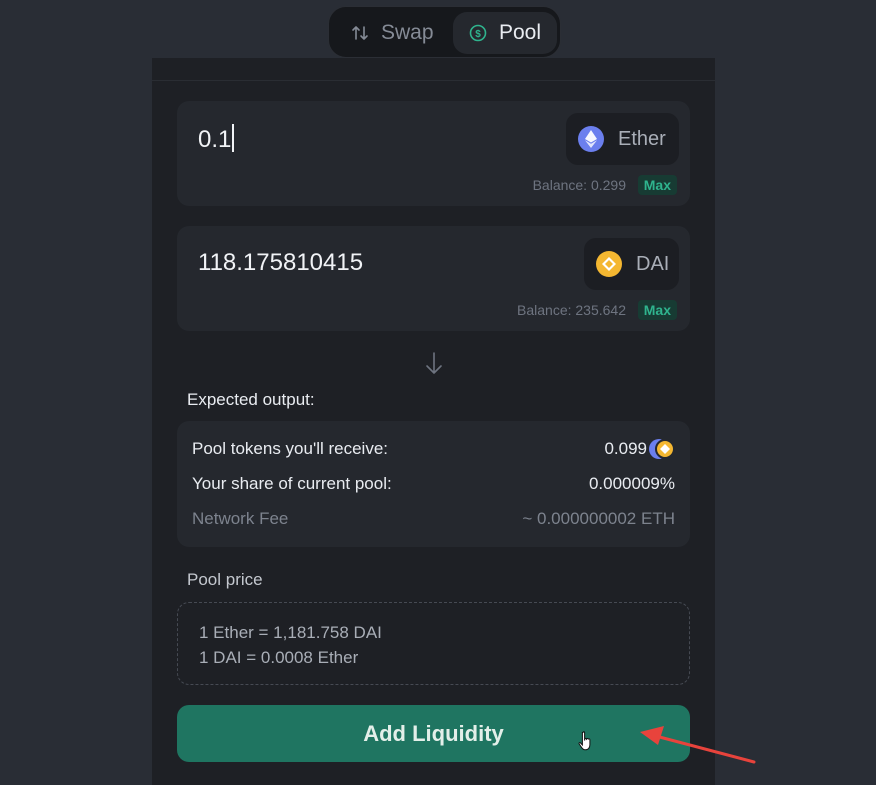 The width and height of the screenshot is (876, 785). What do you see at coordinates (657, 310) in the screenshot?
I see `token-b-max-button: Max` at bounding box center [657, 310].